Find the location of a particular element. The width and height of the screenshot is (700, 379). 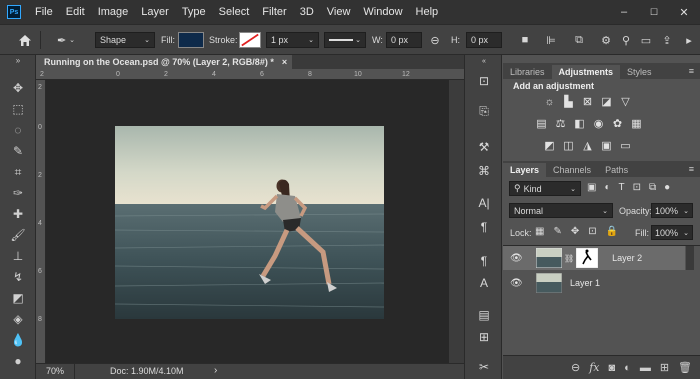

healing-brush-tool-icon: ✚ is located at coordinates (18, 214).